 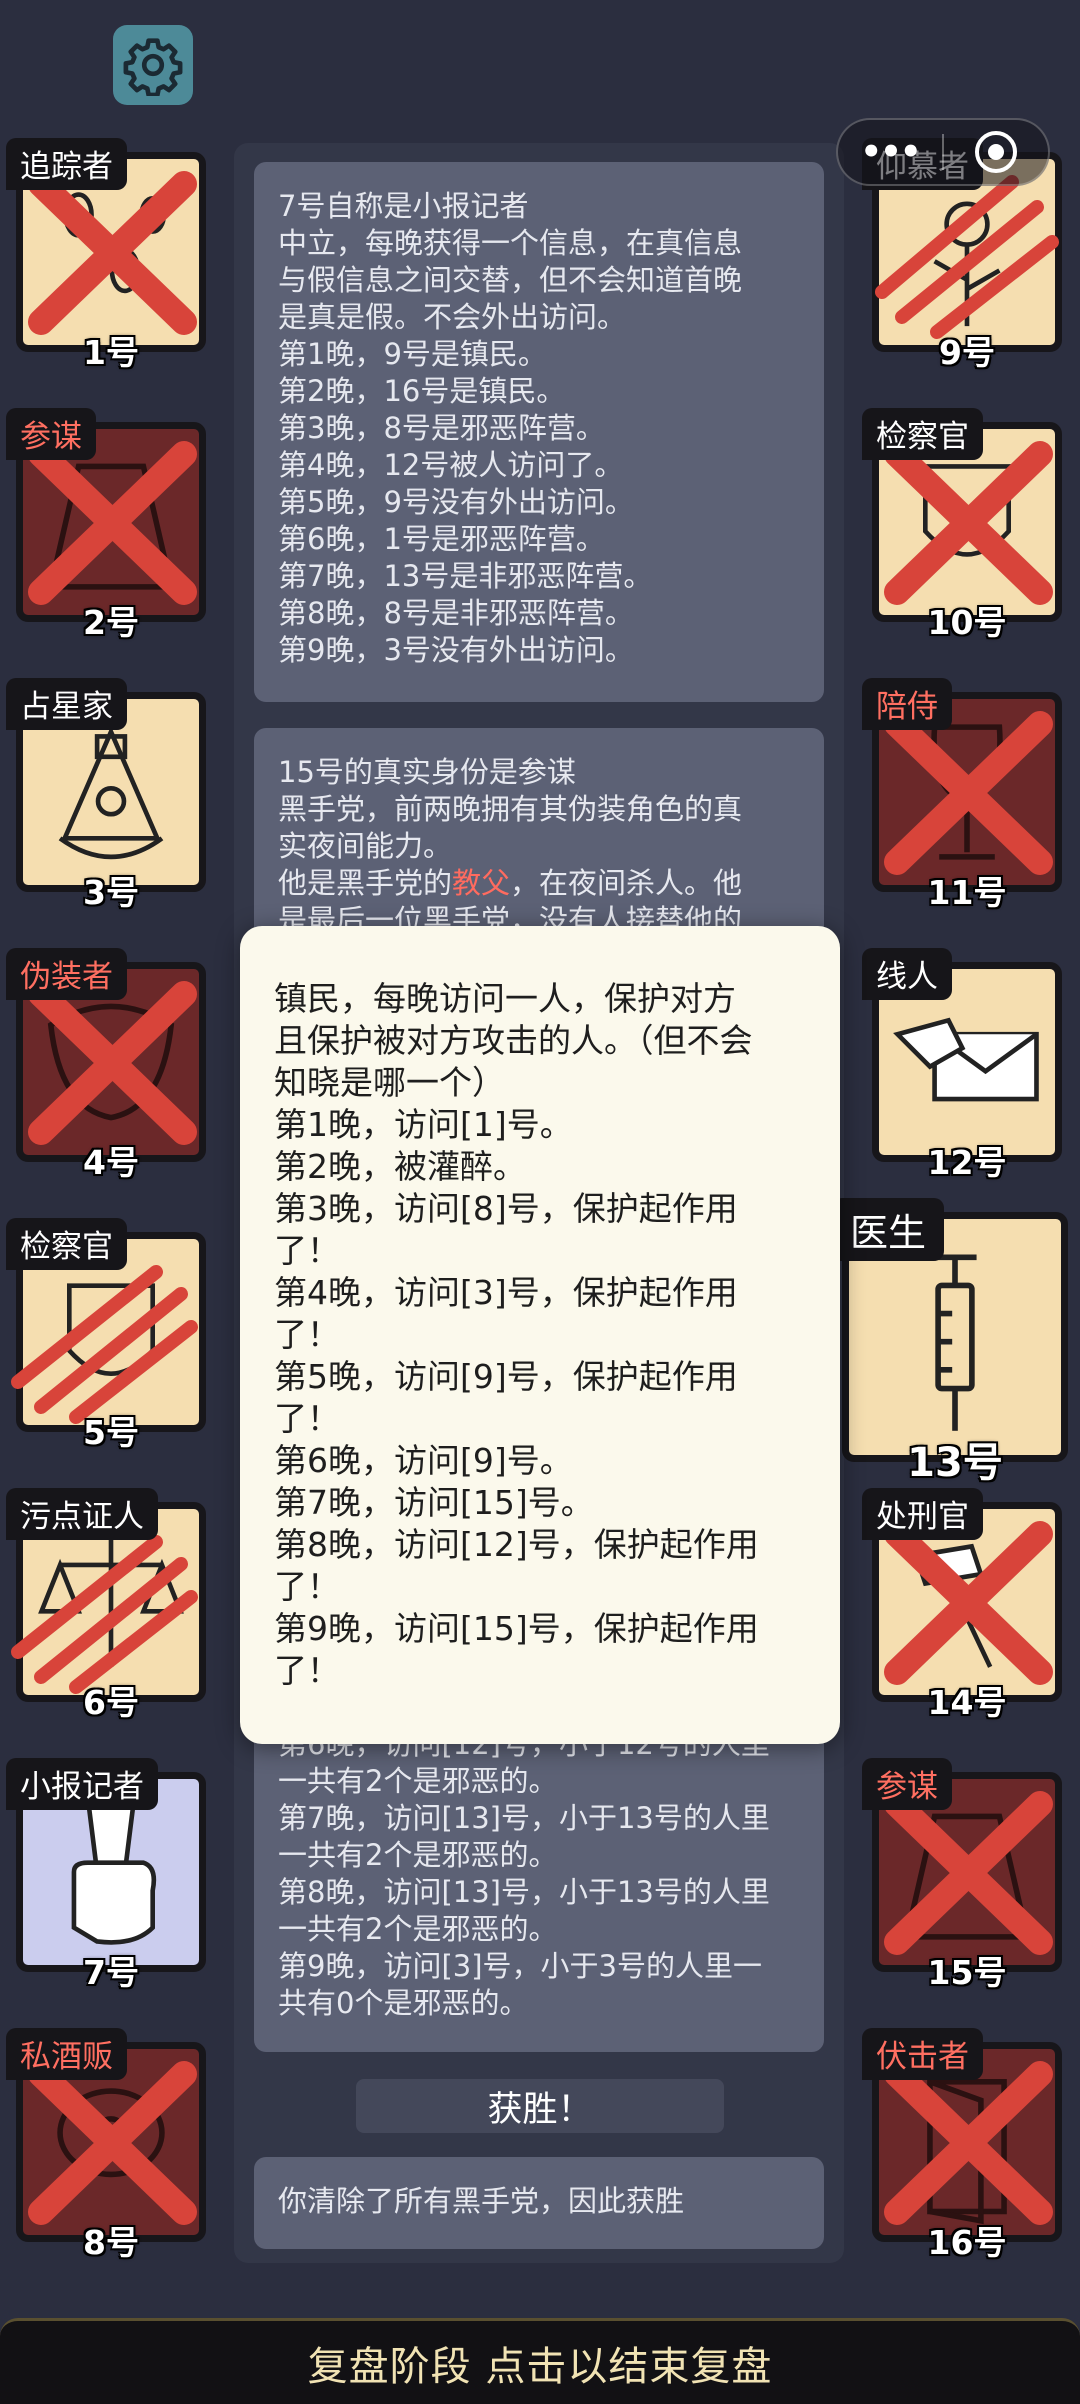 I want to click on player-card-10: 检察官 10号, so click(x=962, y=525).